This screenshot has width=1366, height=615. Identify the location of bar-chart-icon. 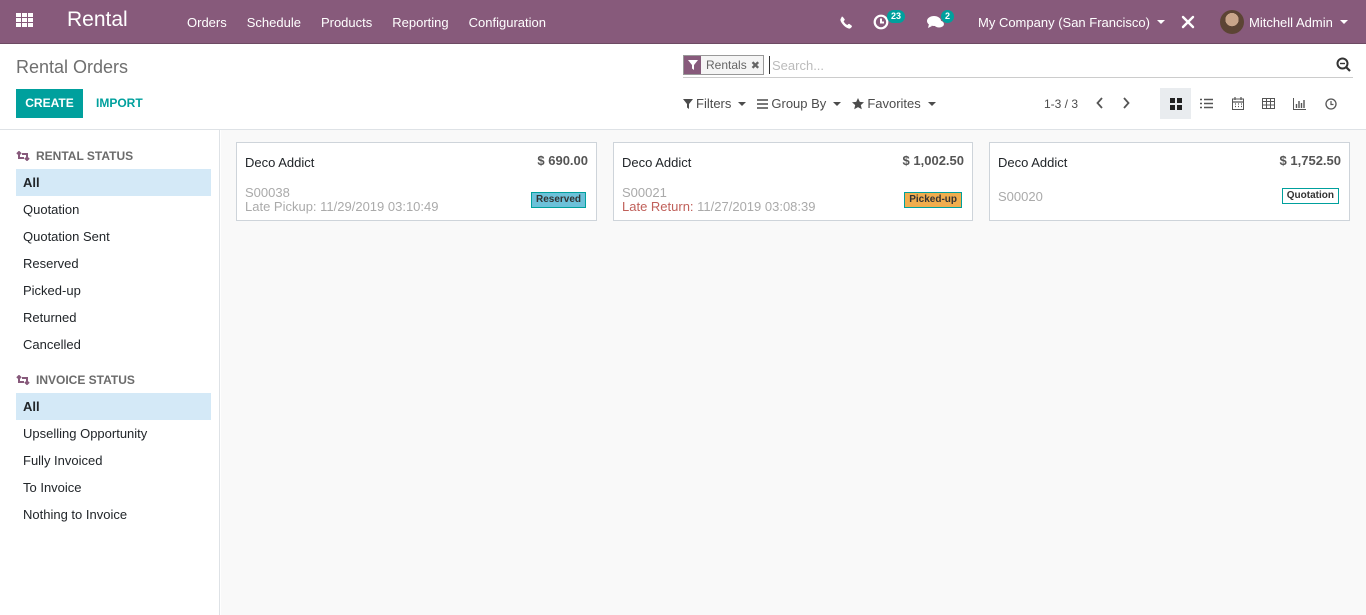
(1299, 103).